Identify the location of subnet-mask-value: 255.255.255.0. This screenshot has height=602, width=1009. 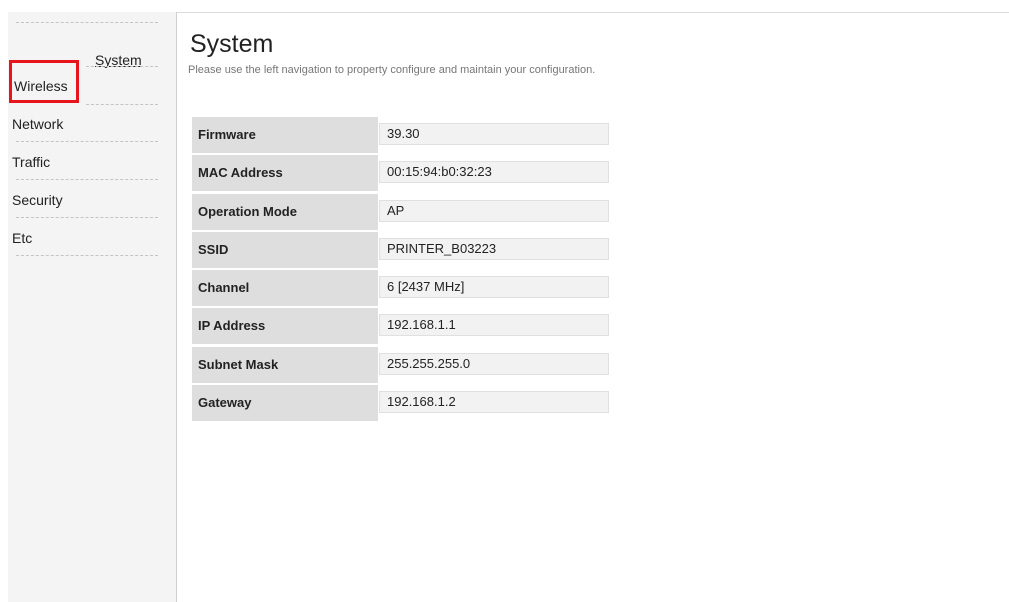
(494, 363).